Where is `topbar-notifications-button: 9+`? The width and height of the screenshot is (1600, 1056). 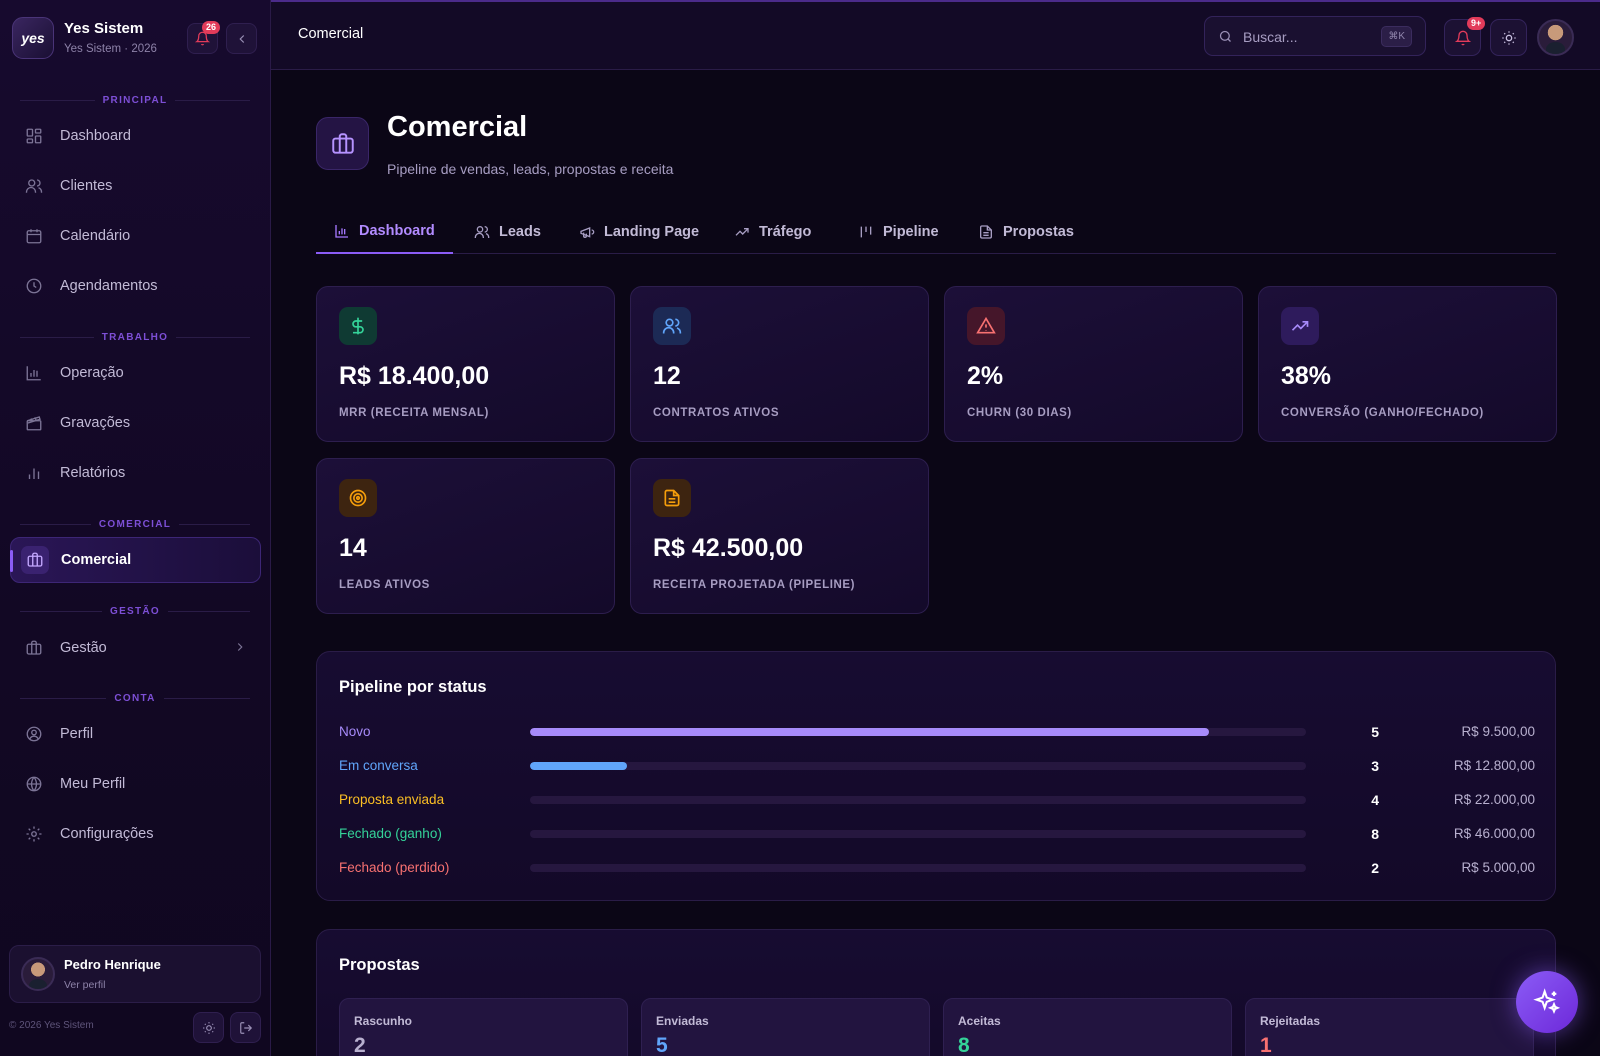 topbar-notifications-button: 9+ is located at coordinates (1465, 36).